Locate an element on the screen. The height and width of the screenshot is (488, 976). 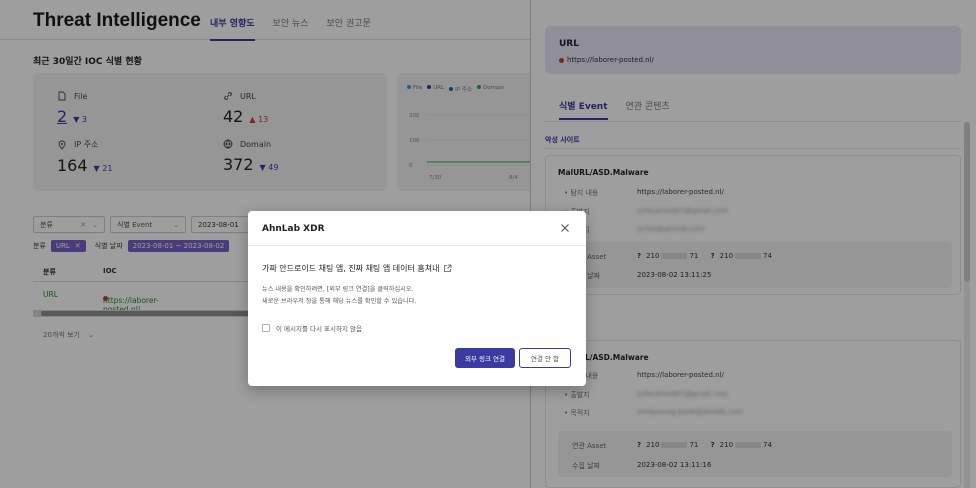
dialog-message-line2: 새로운 브라우저 창을 통해 해당 뉴스를 확인할 수 있습니다. is located at coordinates (339, 301).